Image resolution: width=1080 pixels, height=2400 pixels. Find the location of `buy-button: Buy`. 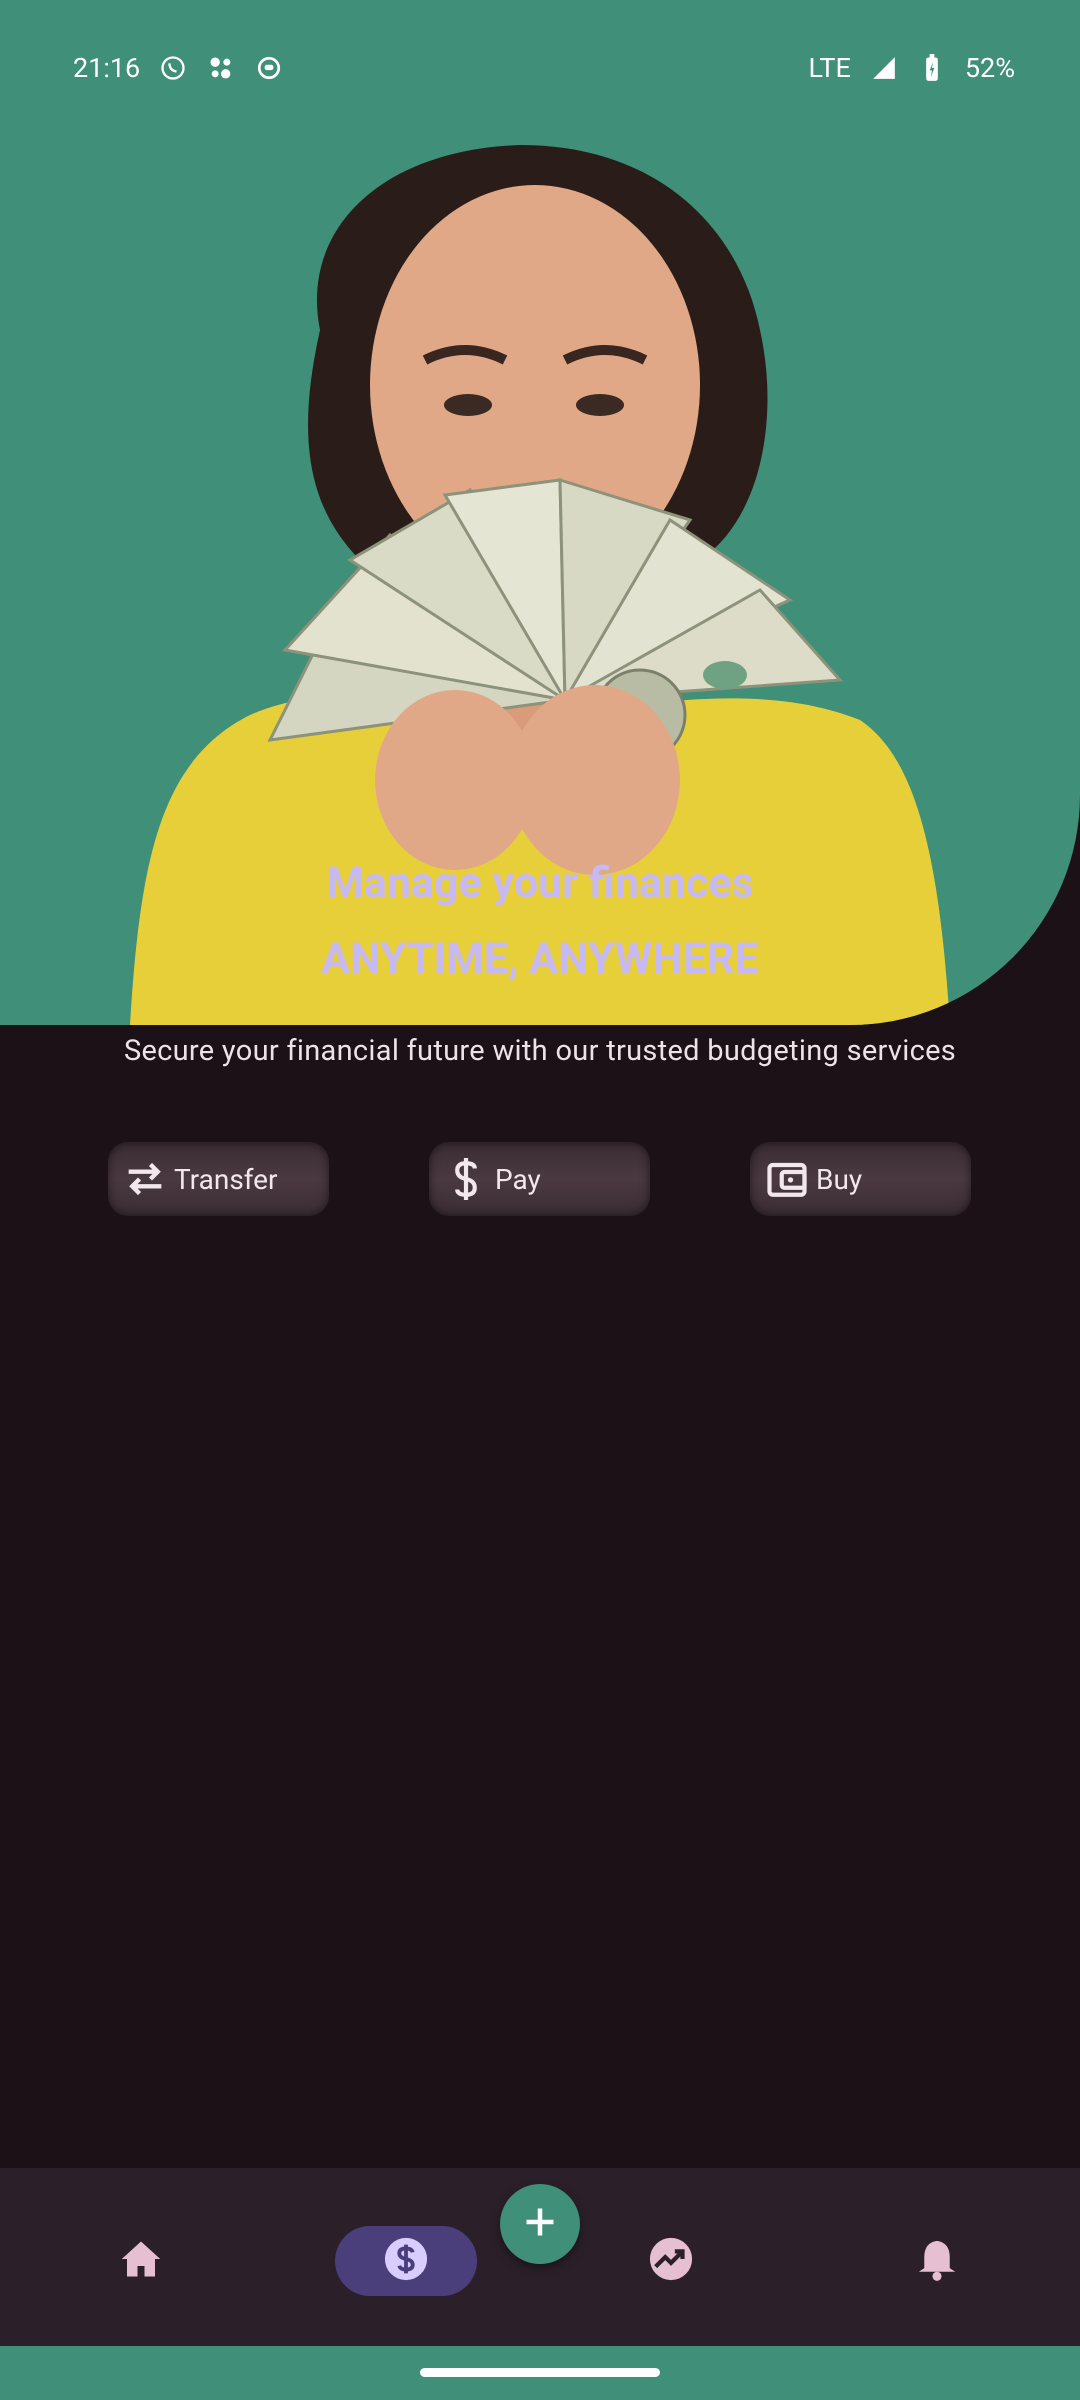

buy-button: Buy is located at coordinates (860, 1179).